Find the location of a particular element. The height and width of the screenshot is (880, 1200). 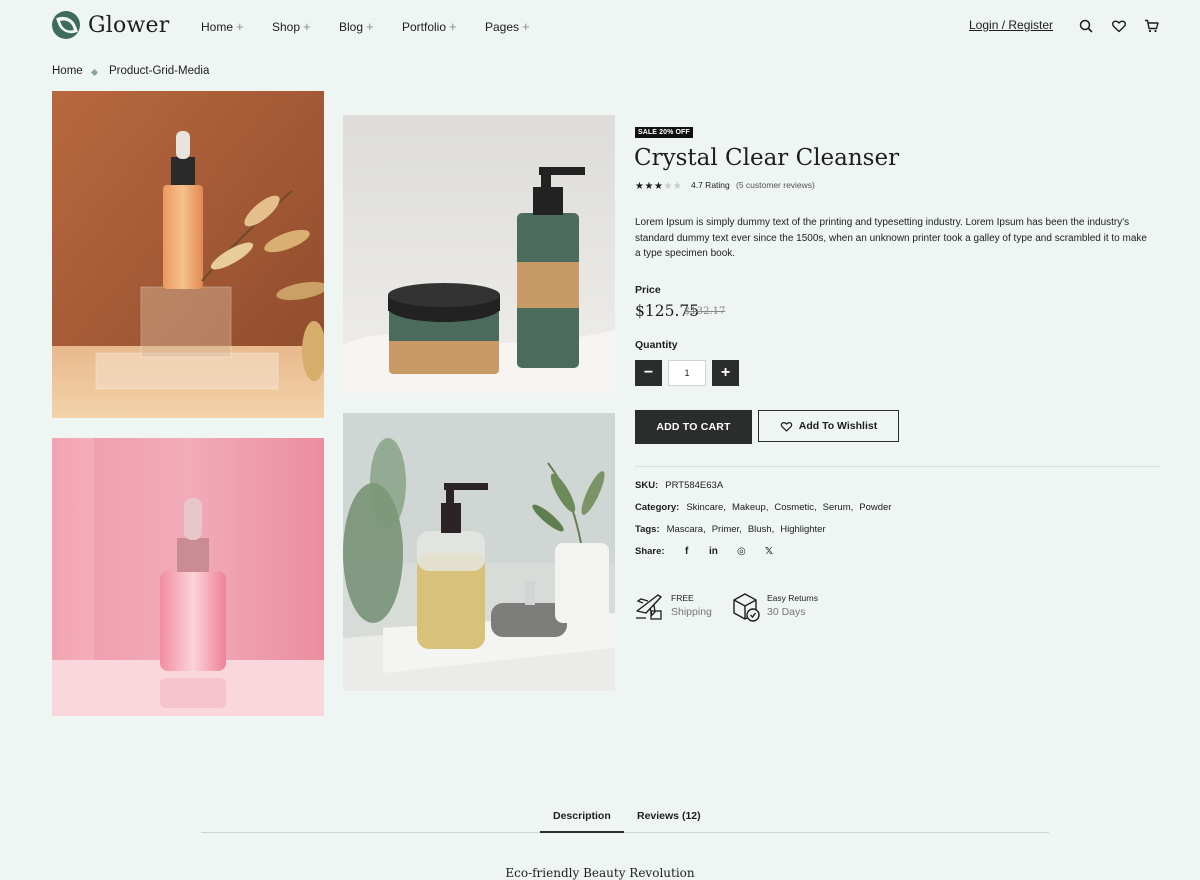

divider is located at coordinates (898, 466).